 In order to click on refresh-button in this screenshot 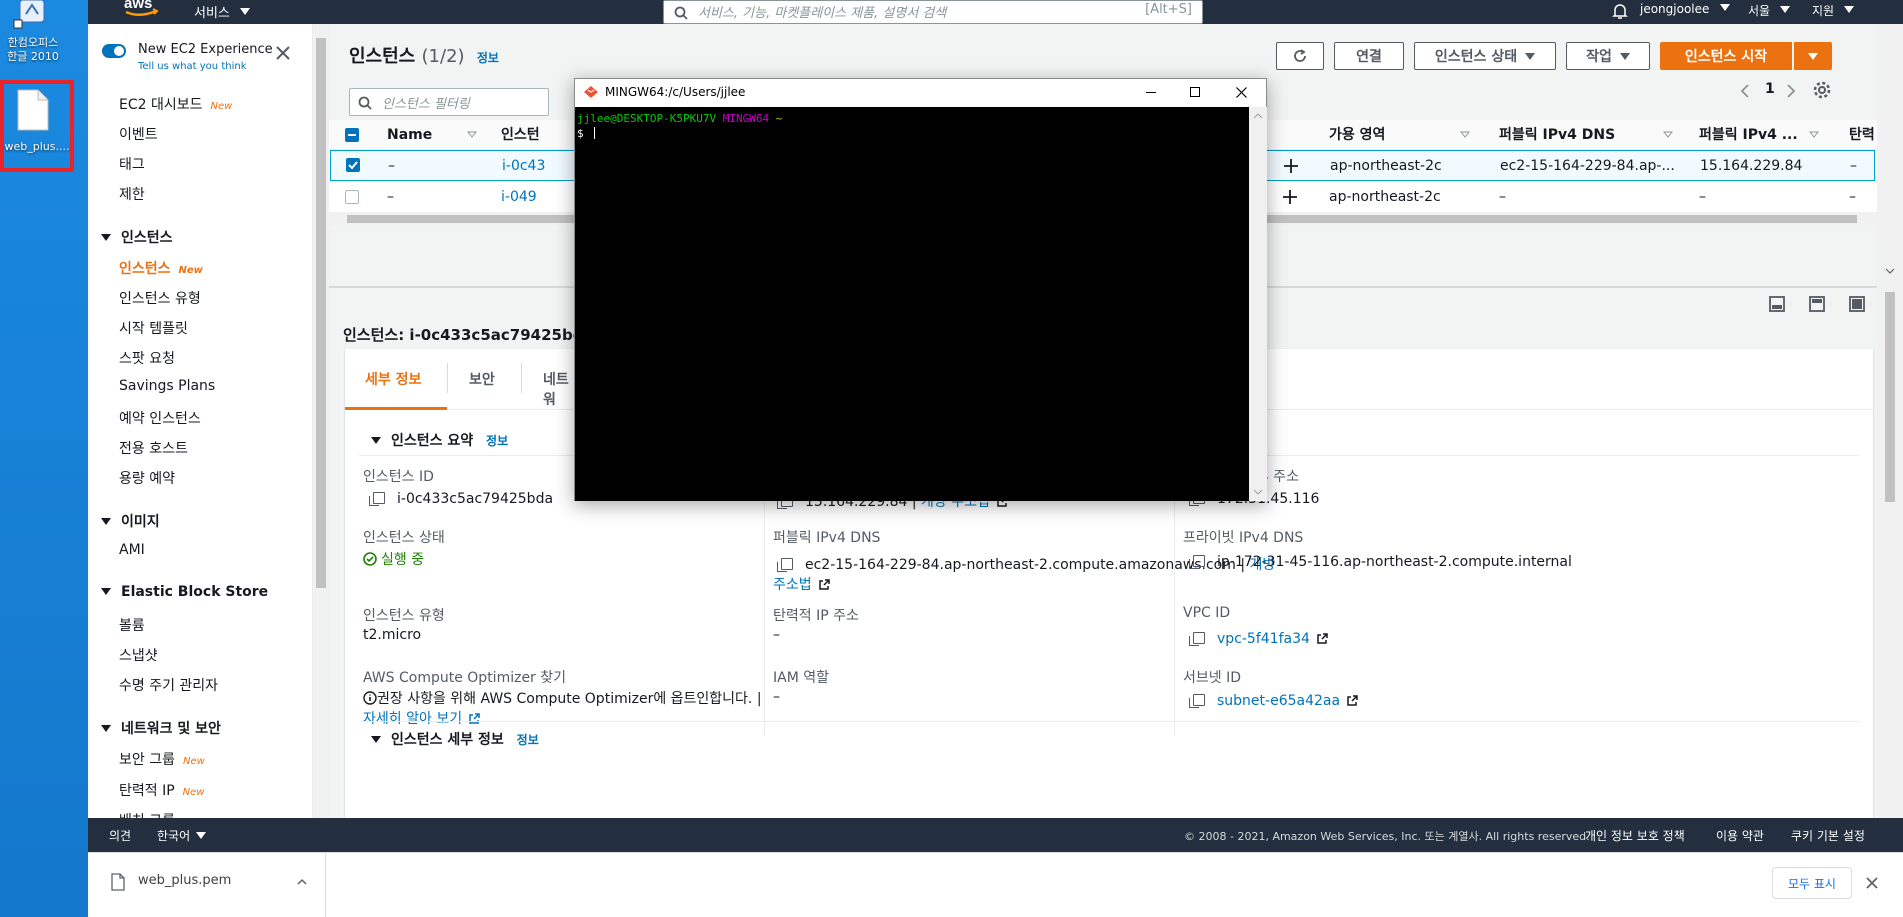, I will do `click(1300, 56)`.